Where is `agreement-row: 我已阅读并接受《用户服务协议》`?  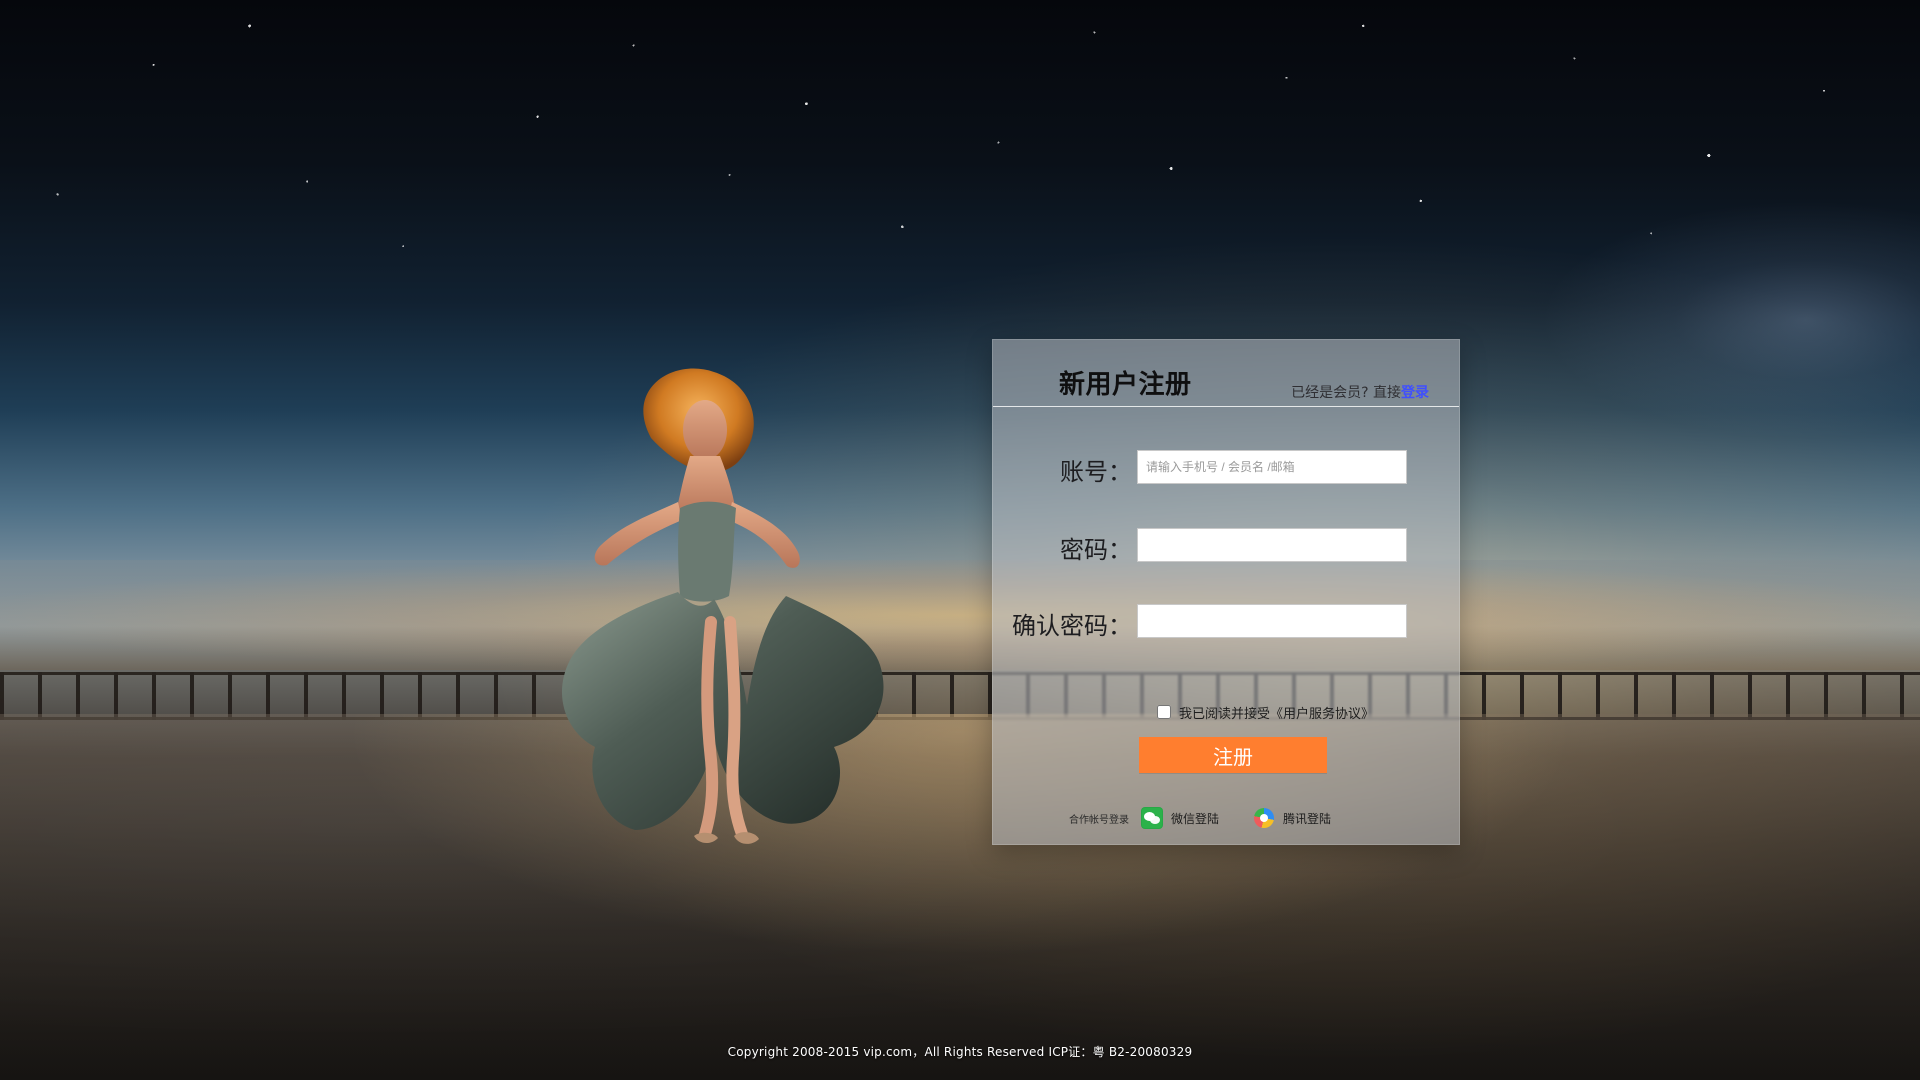
agreement-row: 我已阅读并接受《用户服务协议》 is located at coordinates (1265, 712).